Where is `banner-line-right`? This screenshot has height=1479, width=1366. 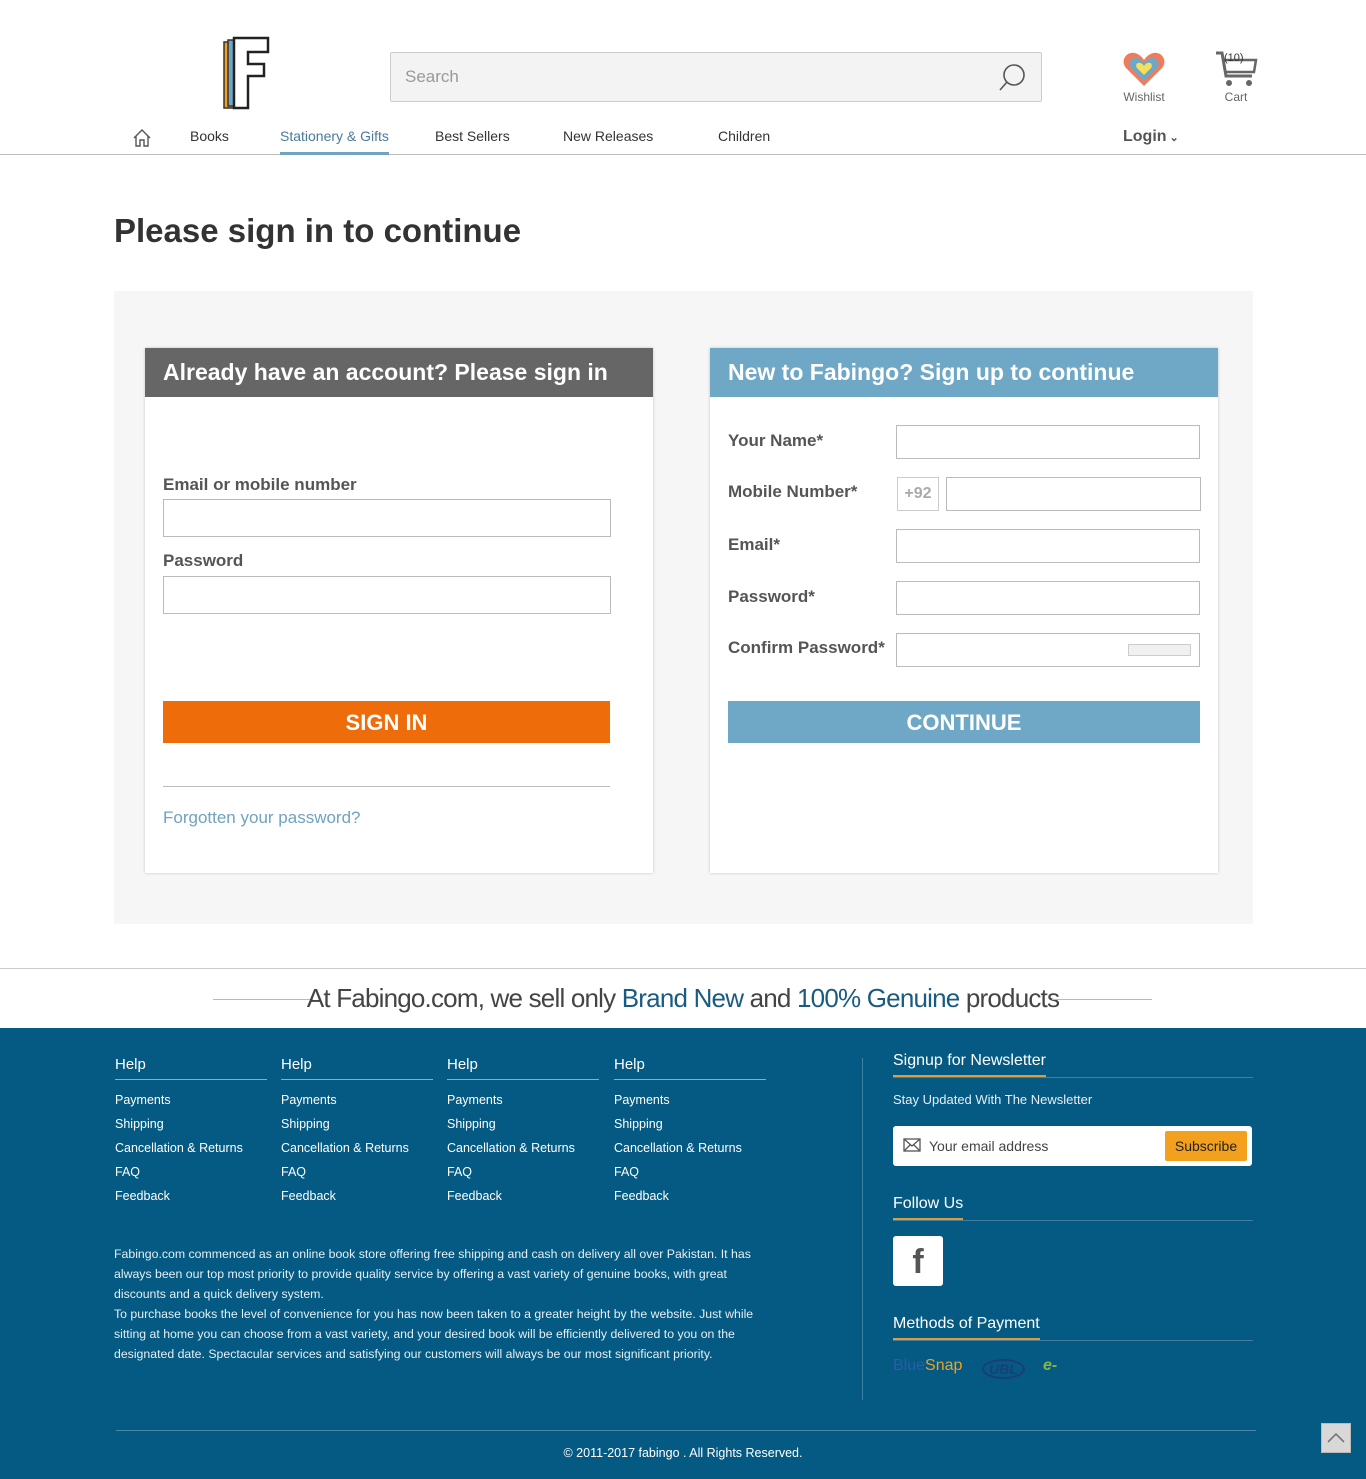
banner-line-right is located at coordinates (1102, 999).